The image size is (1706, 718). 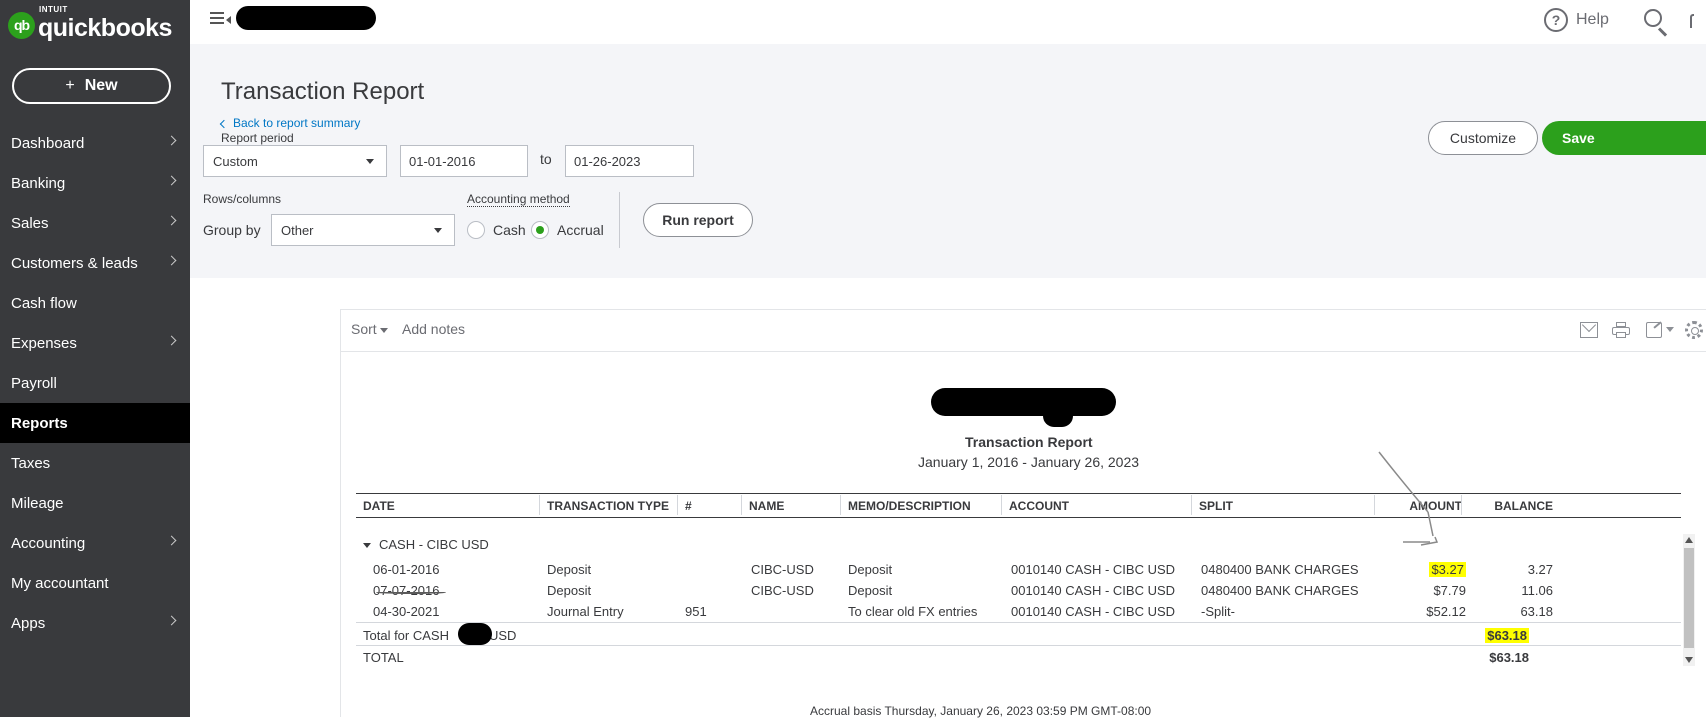 What do you see at coordinates (496, 230) in the screenshot?
I see `cash-radio: Cash` at bounding box center [496, 230].